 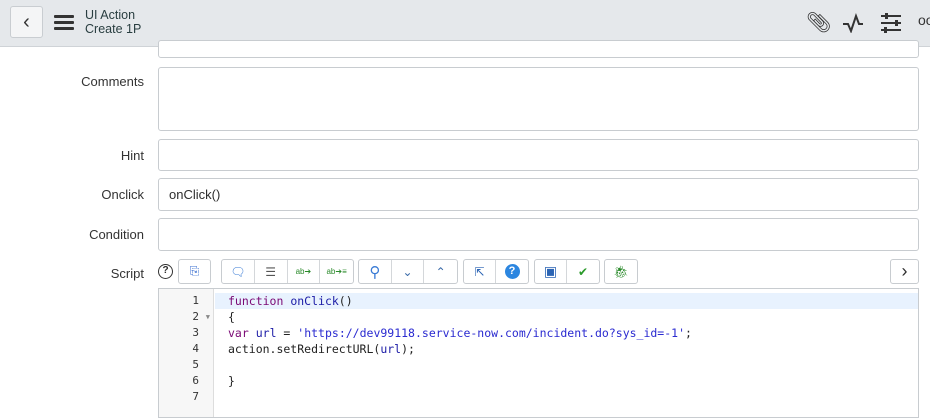 I want to click on line-number: 6, so click(x=195, y=380).